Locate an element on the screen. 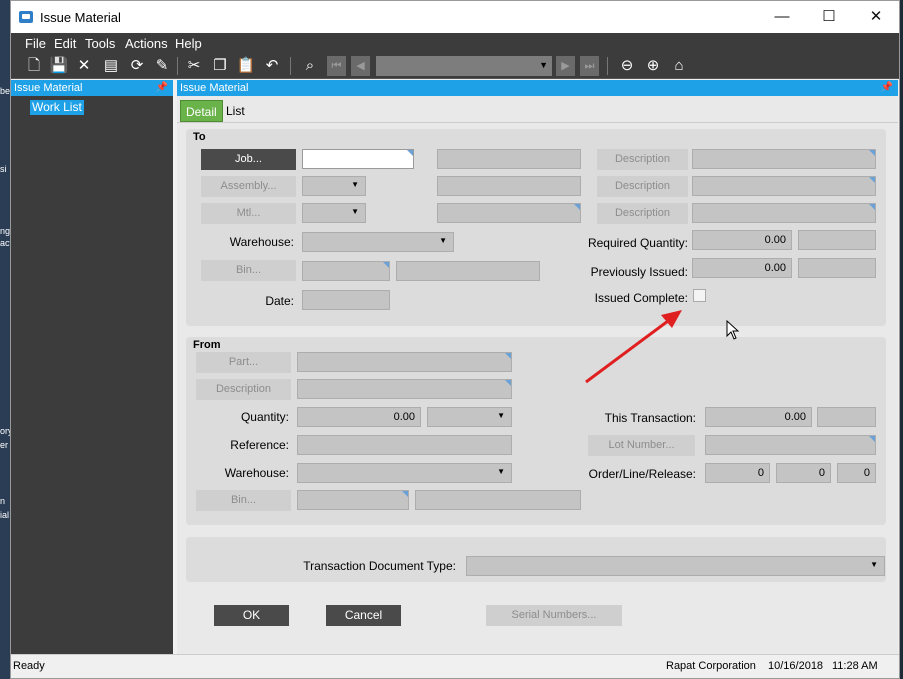 The width and height of the screenshot is (903, 679). tab-detail: Detail is located at coordinates (201, 111).